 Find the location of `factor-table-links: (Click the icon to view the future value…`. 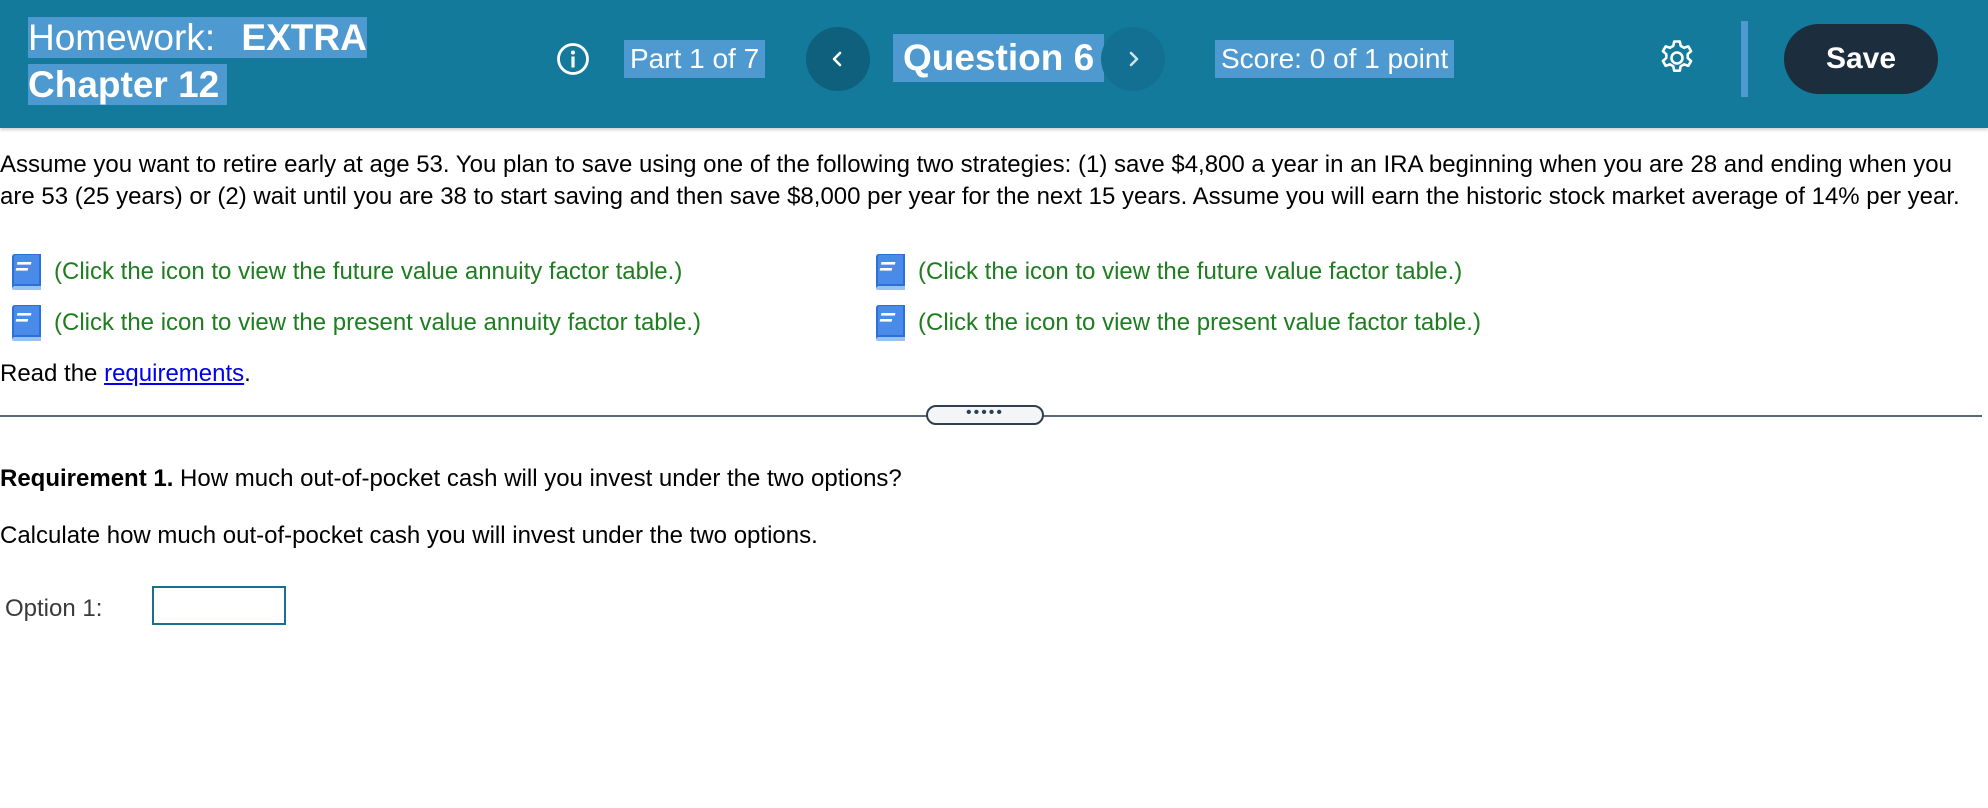

factor-table-links: (Click the icon to view the future value… is located at coordinates (850, 300).